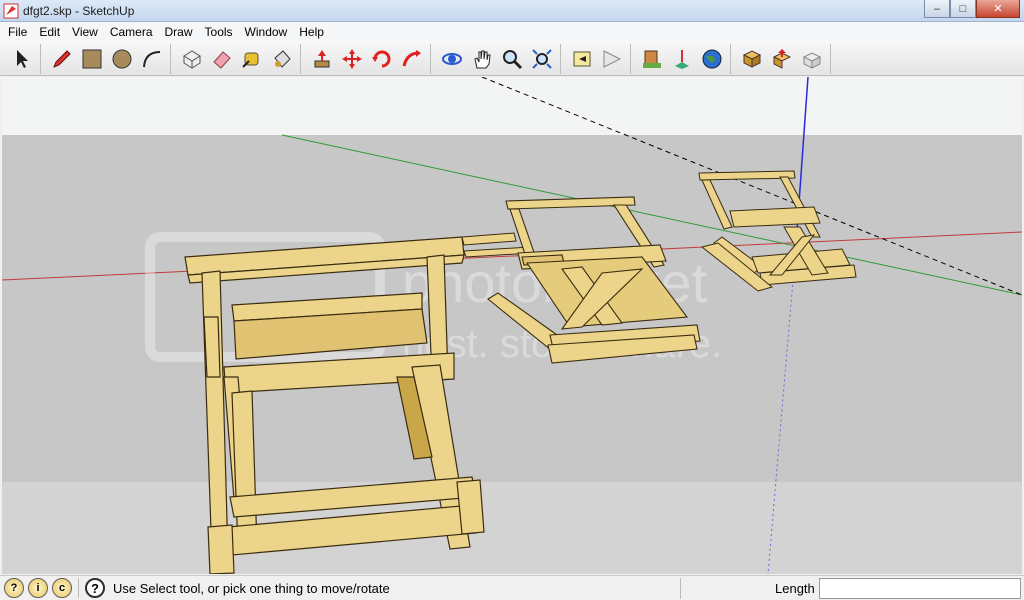 This screenshot has height=600, width=1024. What do you see at coordinates (998, 9) in the screenshot?
I see `close-button: ✕` at bounding box center [998, 9].